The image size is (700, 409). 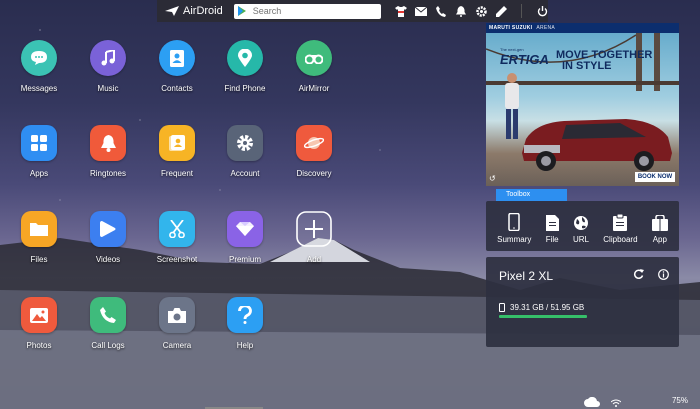 What do you see at coordinates (580, 239) in the screenshot?
I see `toolbox-url-label: URL` at bounding box center [580, 239].